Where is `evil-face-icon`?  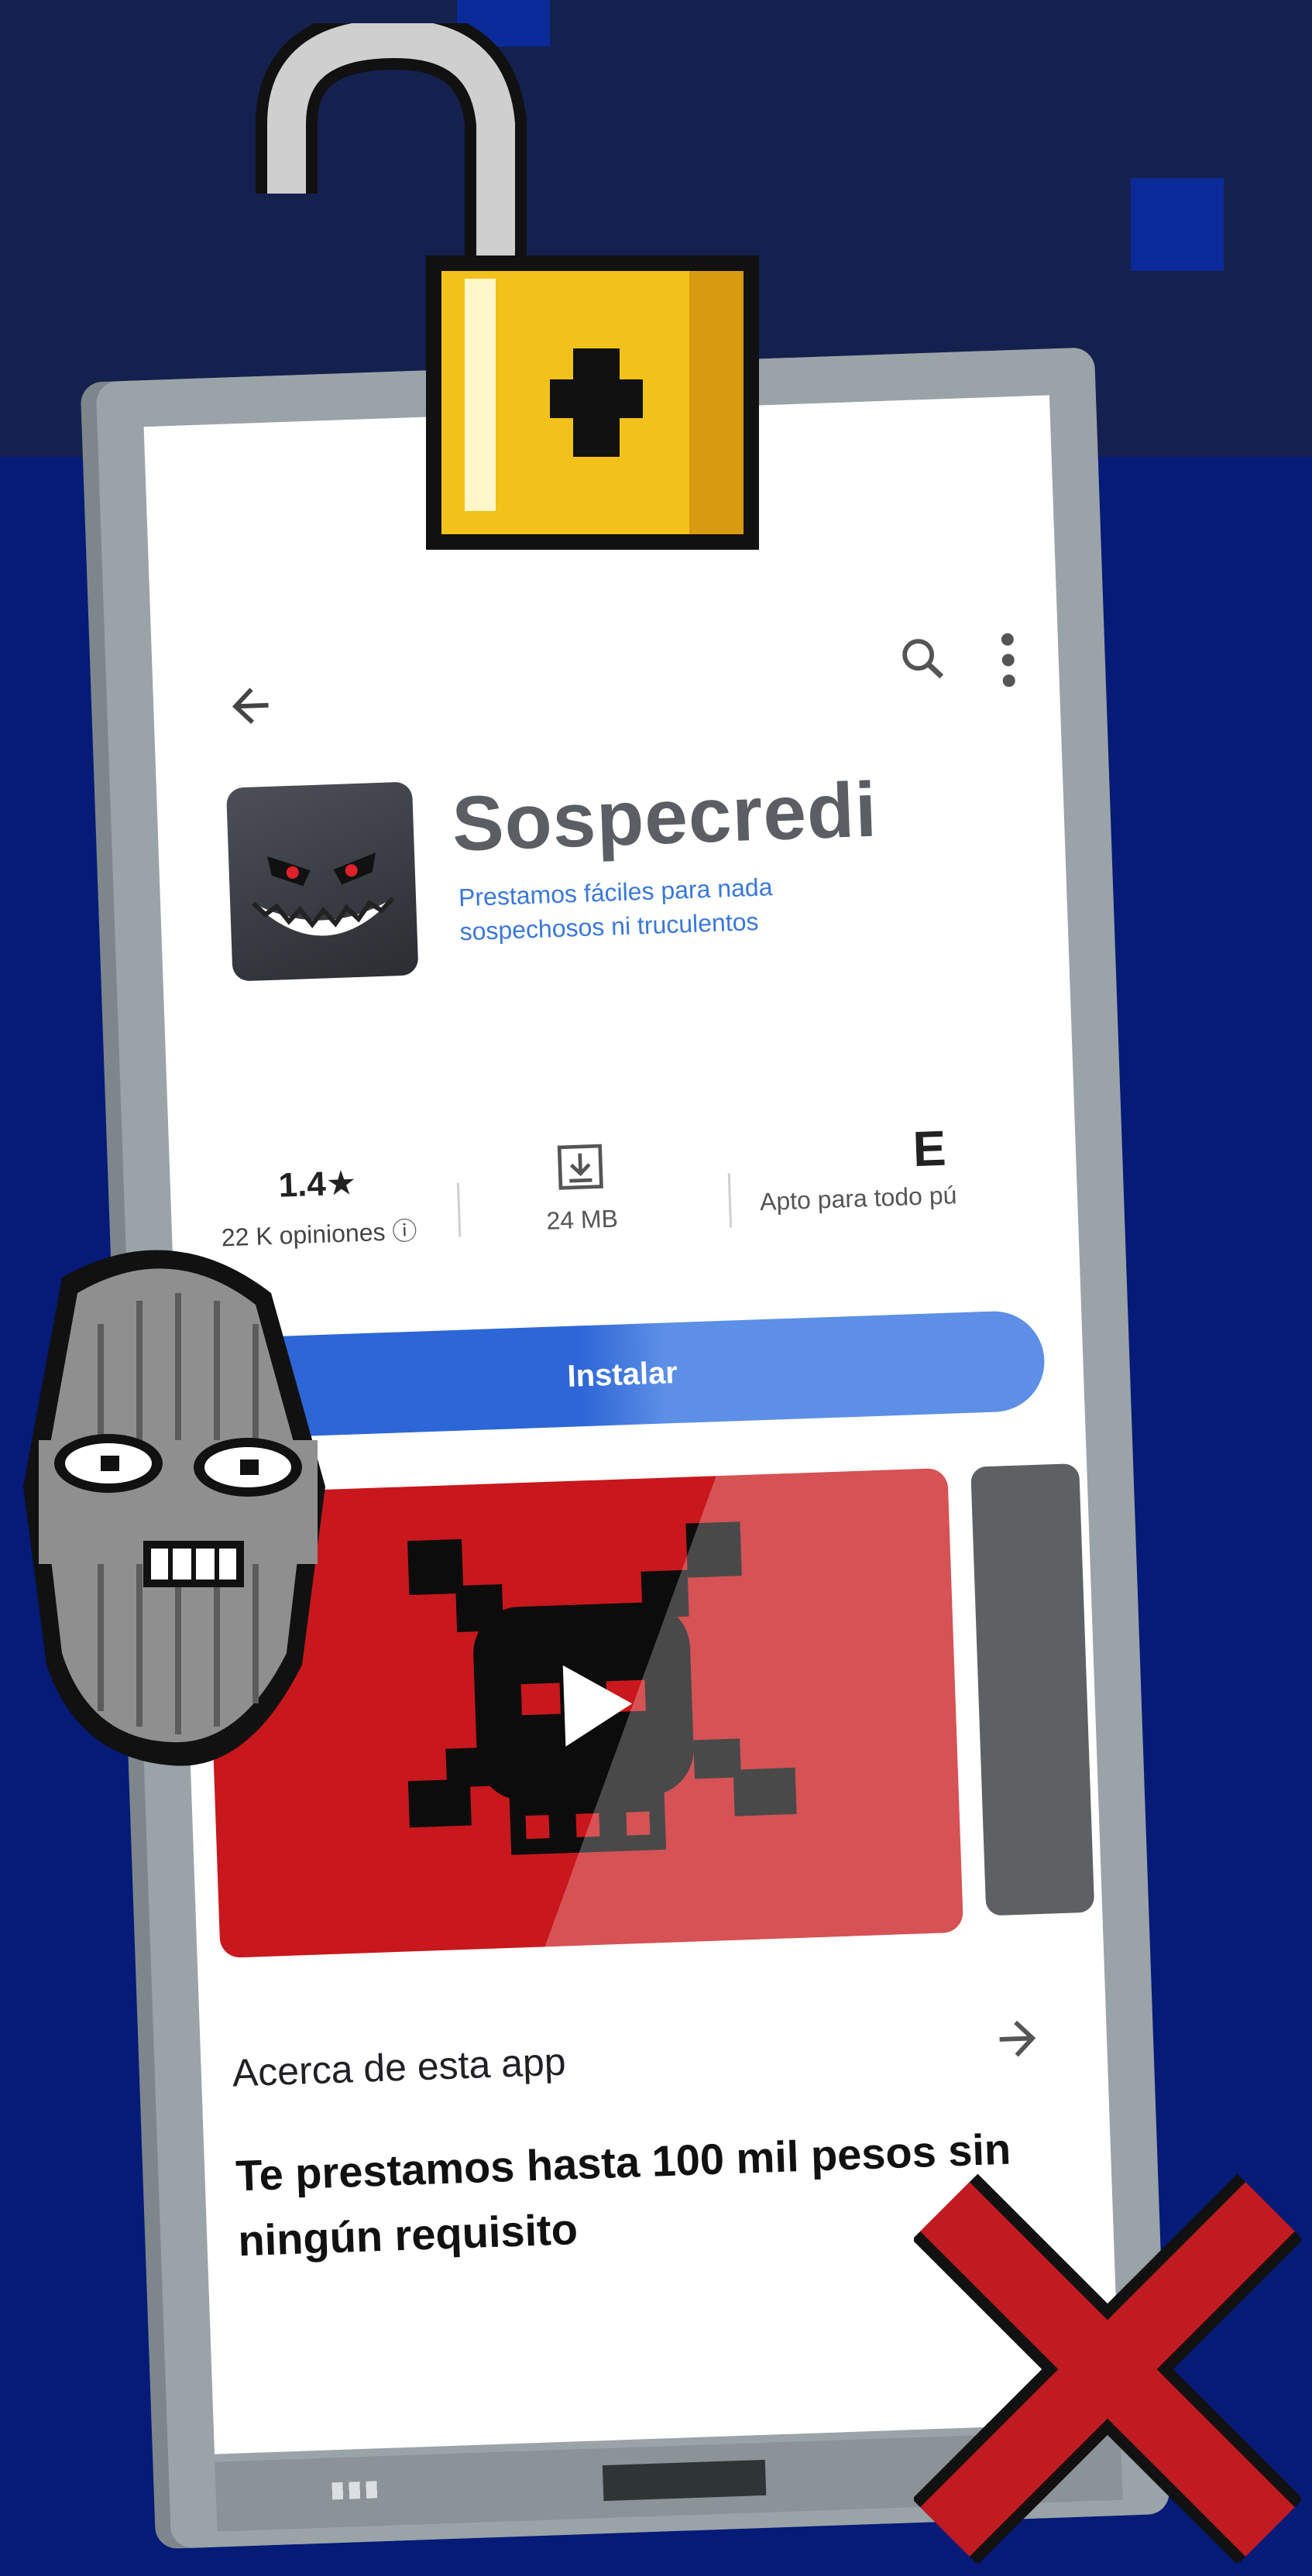
evil-face-icon is located at coordinates (323, 894).